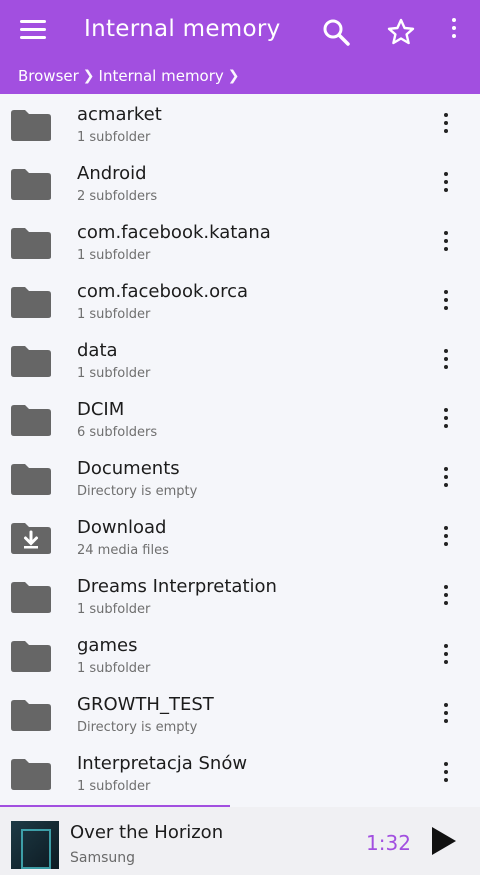 Image resolution: width=480 pixels, height=875 pixels. I want to click on item-name: Documents, so click(128, 468).